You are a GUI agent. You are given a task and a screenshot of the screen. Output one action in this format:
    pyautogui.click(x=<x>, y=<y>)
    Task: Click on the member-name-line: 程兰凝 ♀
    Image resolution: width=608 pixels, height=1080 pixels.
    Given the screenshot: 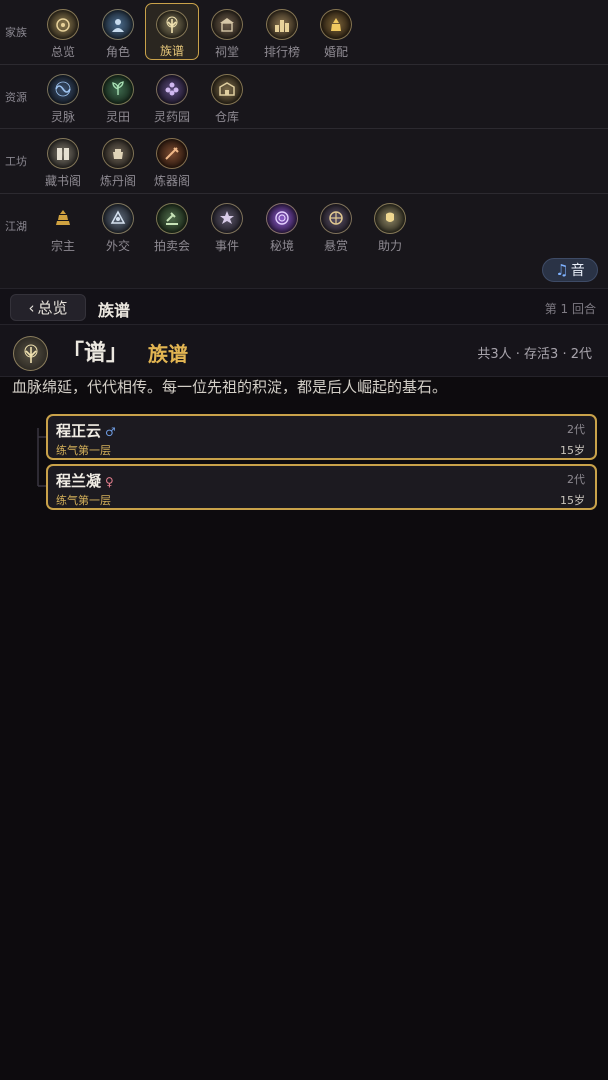 What is the action you would take?
    pyautogui.click(x=85, y=480)
    